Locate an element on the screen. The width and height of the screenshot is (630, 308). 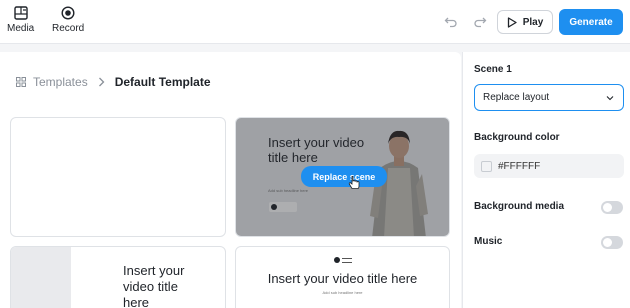
layout-select-value: Replace layout is located at coordinates (516, 97).